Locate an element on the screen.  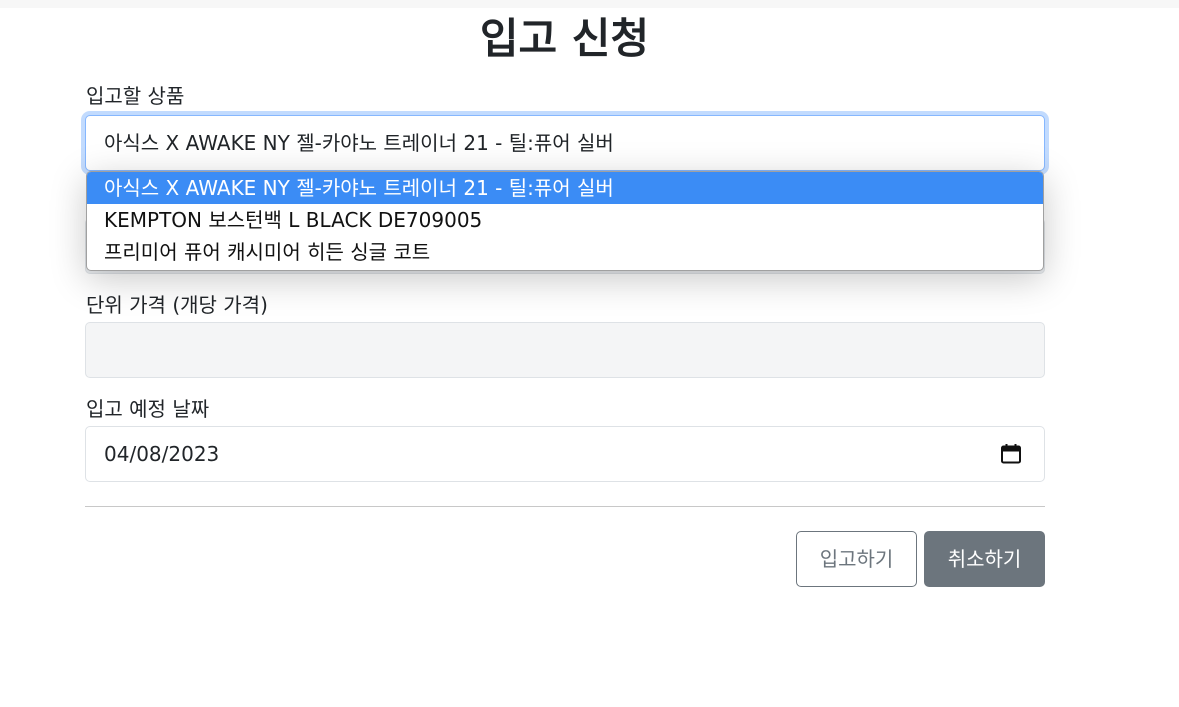
calendar-icon is located at coordinates (1011, 454).